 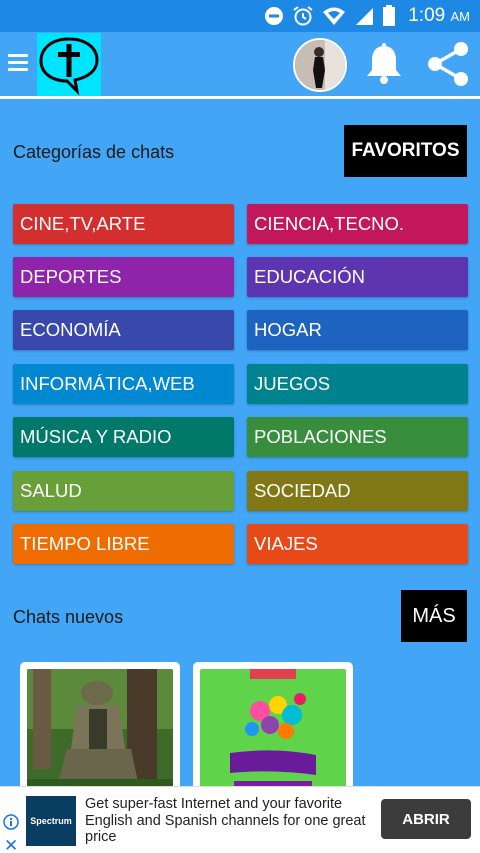 What do you see at coordinates (123, 277) in the screenshot?
I see `category-deportes: DEPORTES` at bounding box center [123, 277].